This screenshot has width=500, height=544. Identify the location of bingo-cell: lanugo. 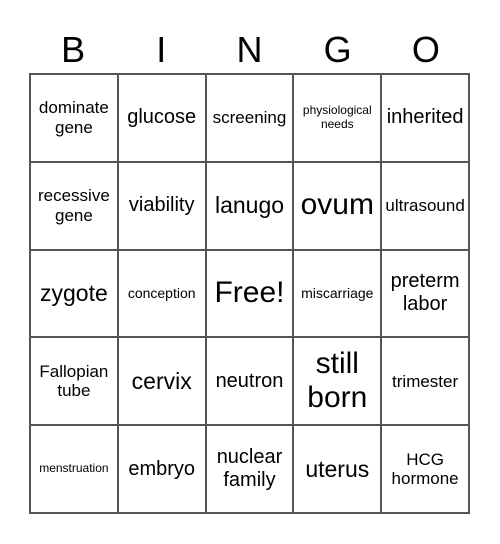
(249, 205).